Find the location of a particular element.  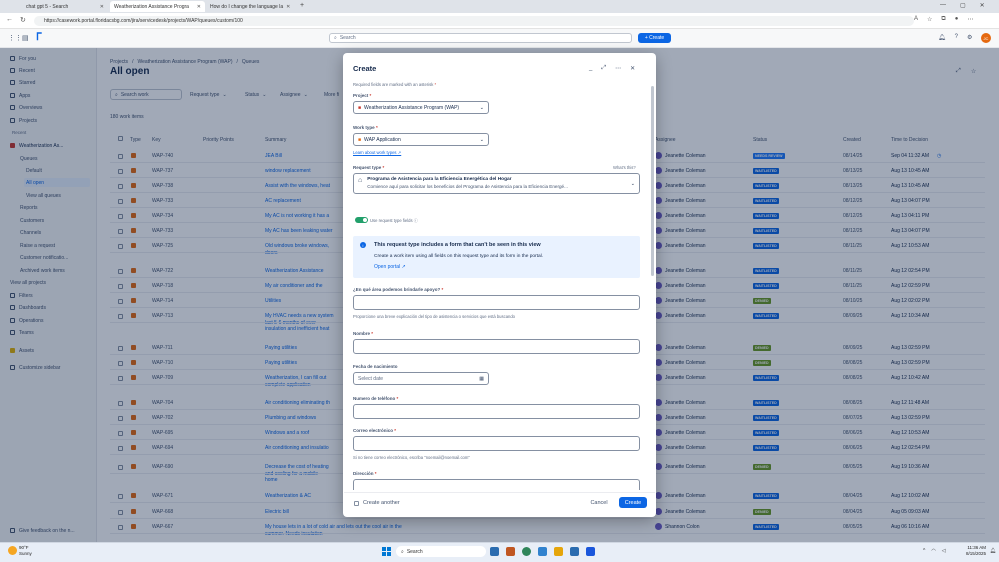

create-another-checkbox: Create another is located at coordinates (377, 503).